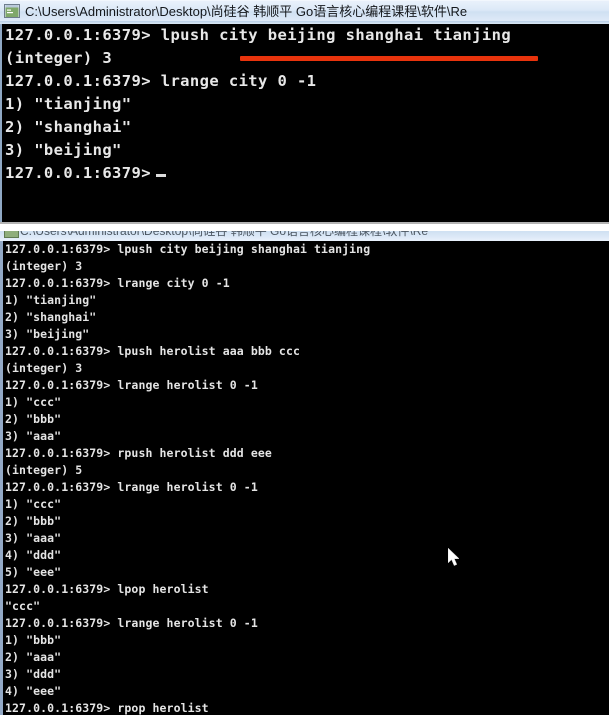  I want to click on console-line: 5) "eee", so click(33, 572).